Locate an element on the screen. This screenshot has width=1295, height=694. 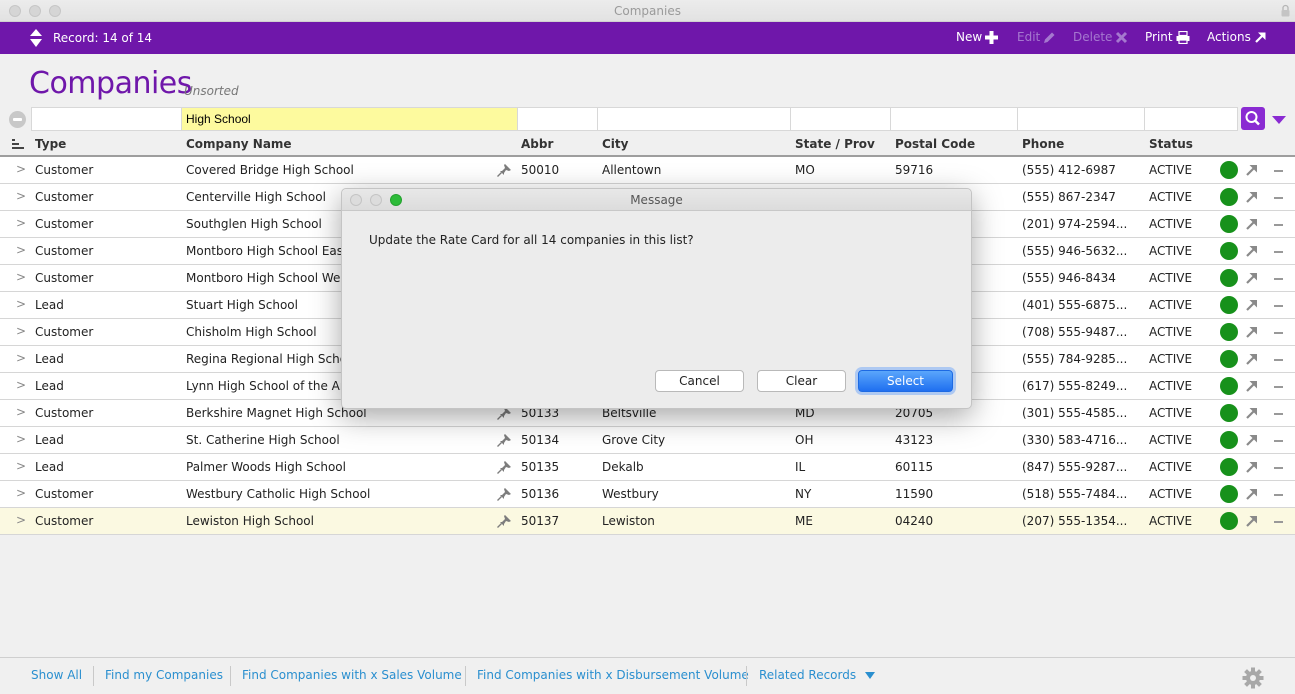
find-state-field is located at coordinates (840, 119).